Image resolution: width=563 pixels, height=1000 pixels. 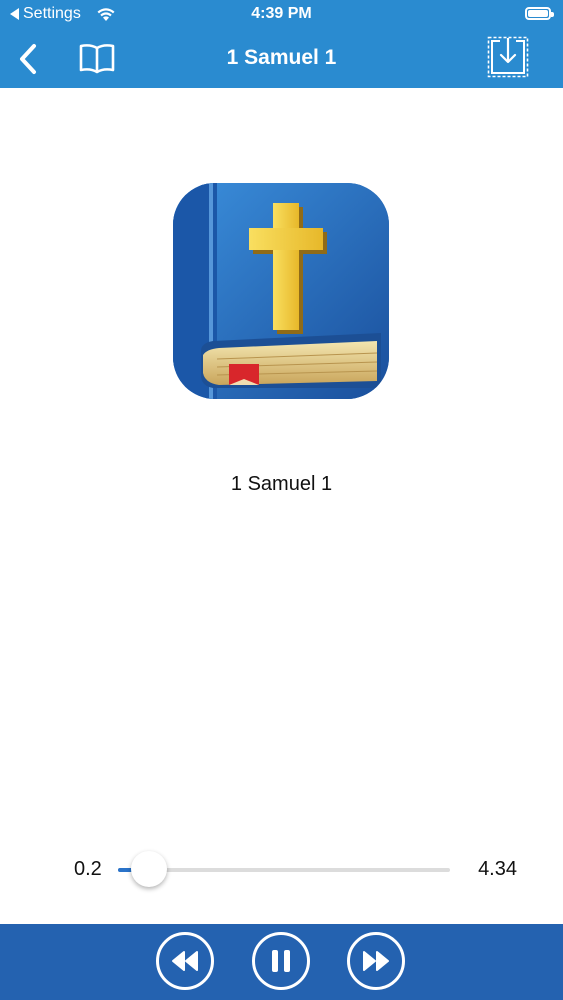 I want to click on header: Settings 4:39 PM 1 Samuel 1, so click(x=281, y=44).